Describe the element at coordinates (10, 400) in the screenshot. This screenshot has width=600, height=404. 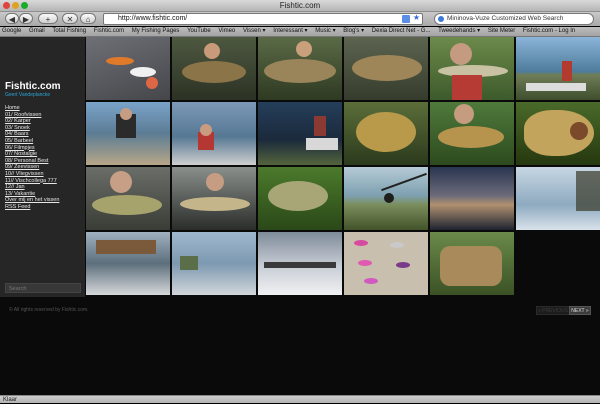
I see `status-text: Klaar` at that location.